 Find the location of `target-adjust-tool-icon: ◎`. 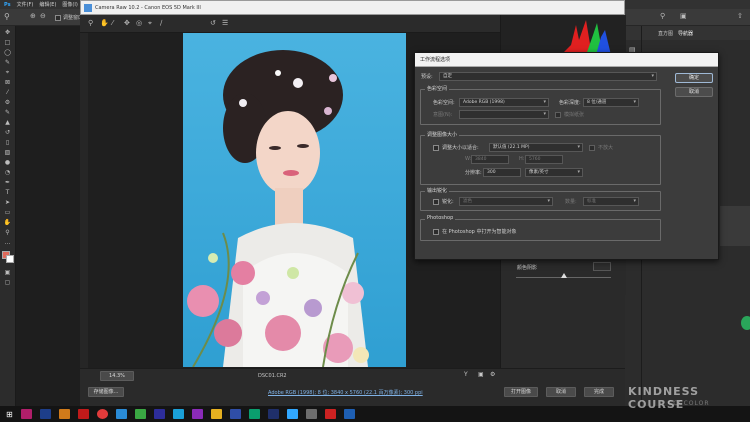

target-adjust-tool-icon: ◎ is located at coordinates (139, 23).